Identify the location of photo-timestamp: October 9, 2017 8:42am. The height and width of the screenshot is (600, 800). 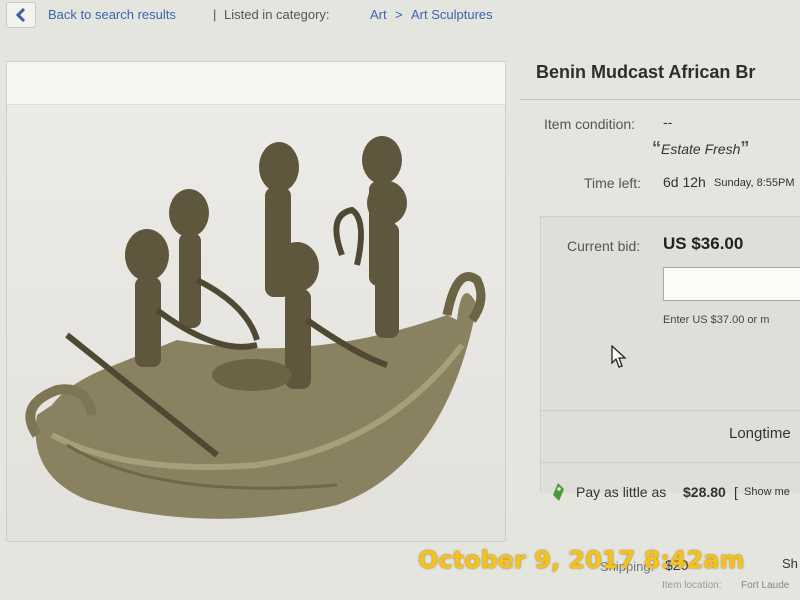
(581, 560).